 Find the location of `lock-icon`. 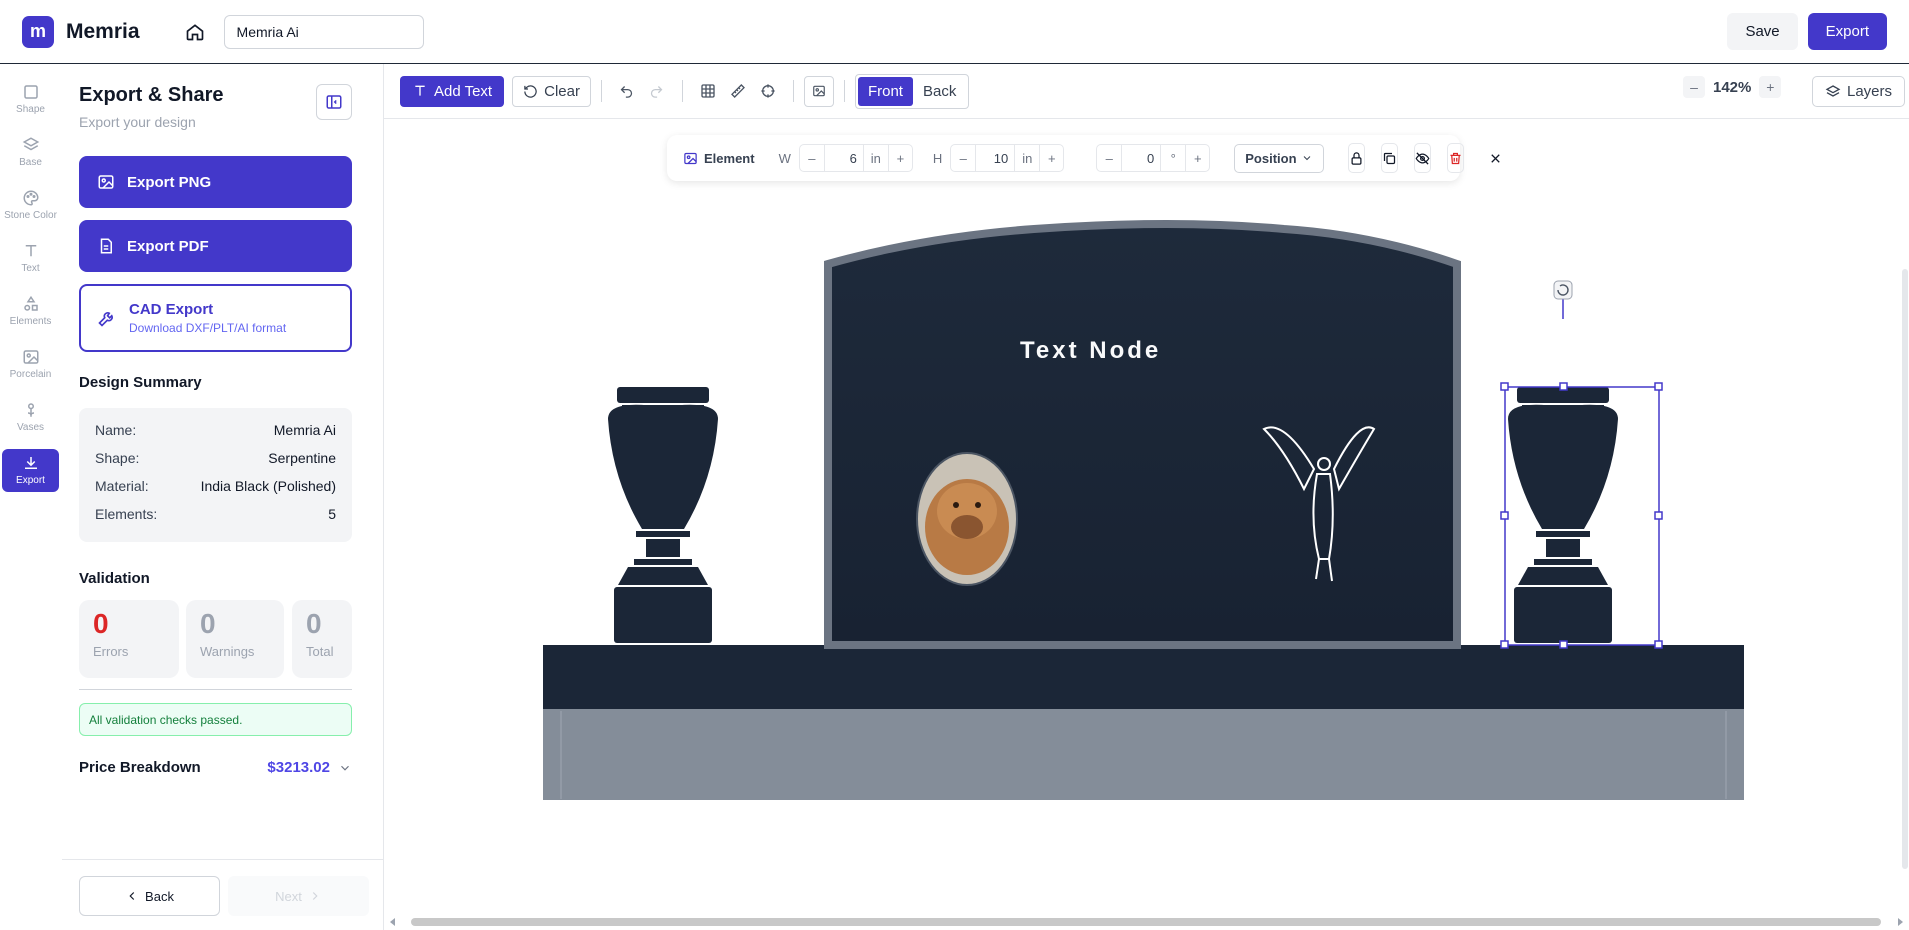

lock-icon is located at coordinates (1356, 158).